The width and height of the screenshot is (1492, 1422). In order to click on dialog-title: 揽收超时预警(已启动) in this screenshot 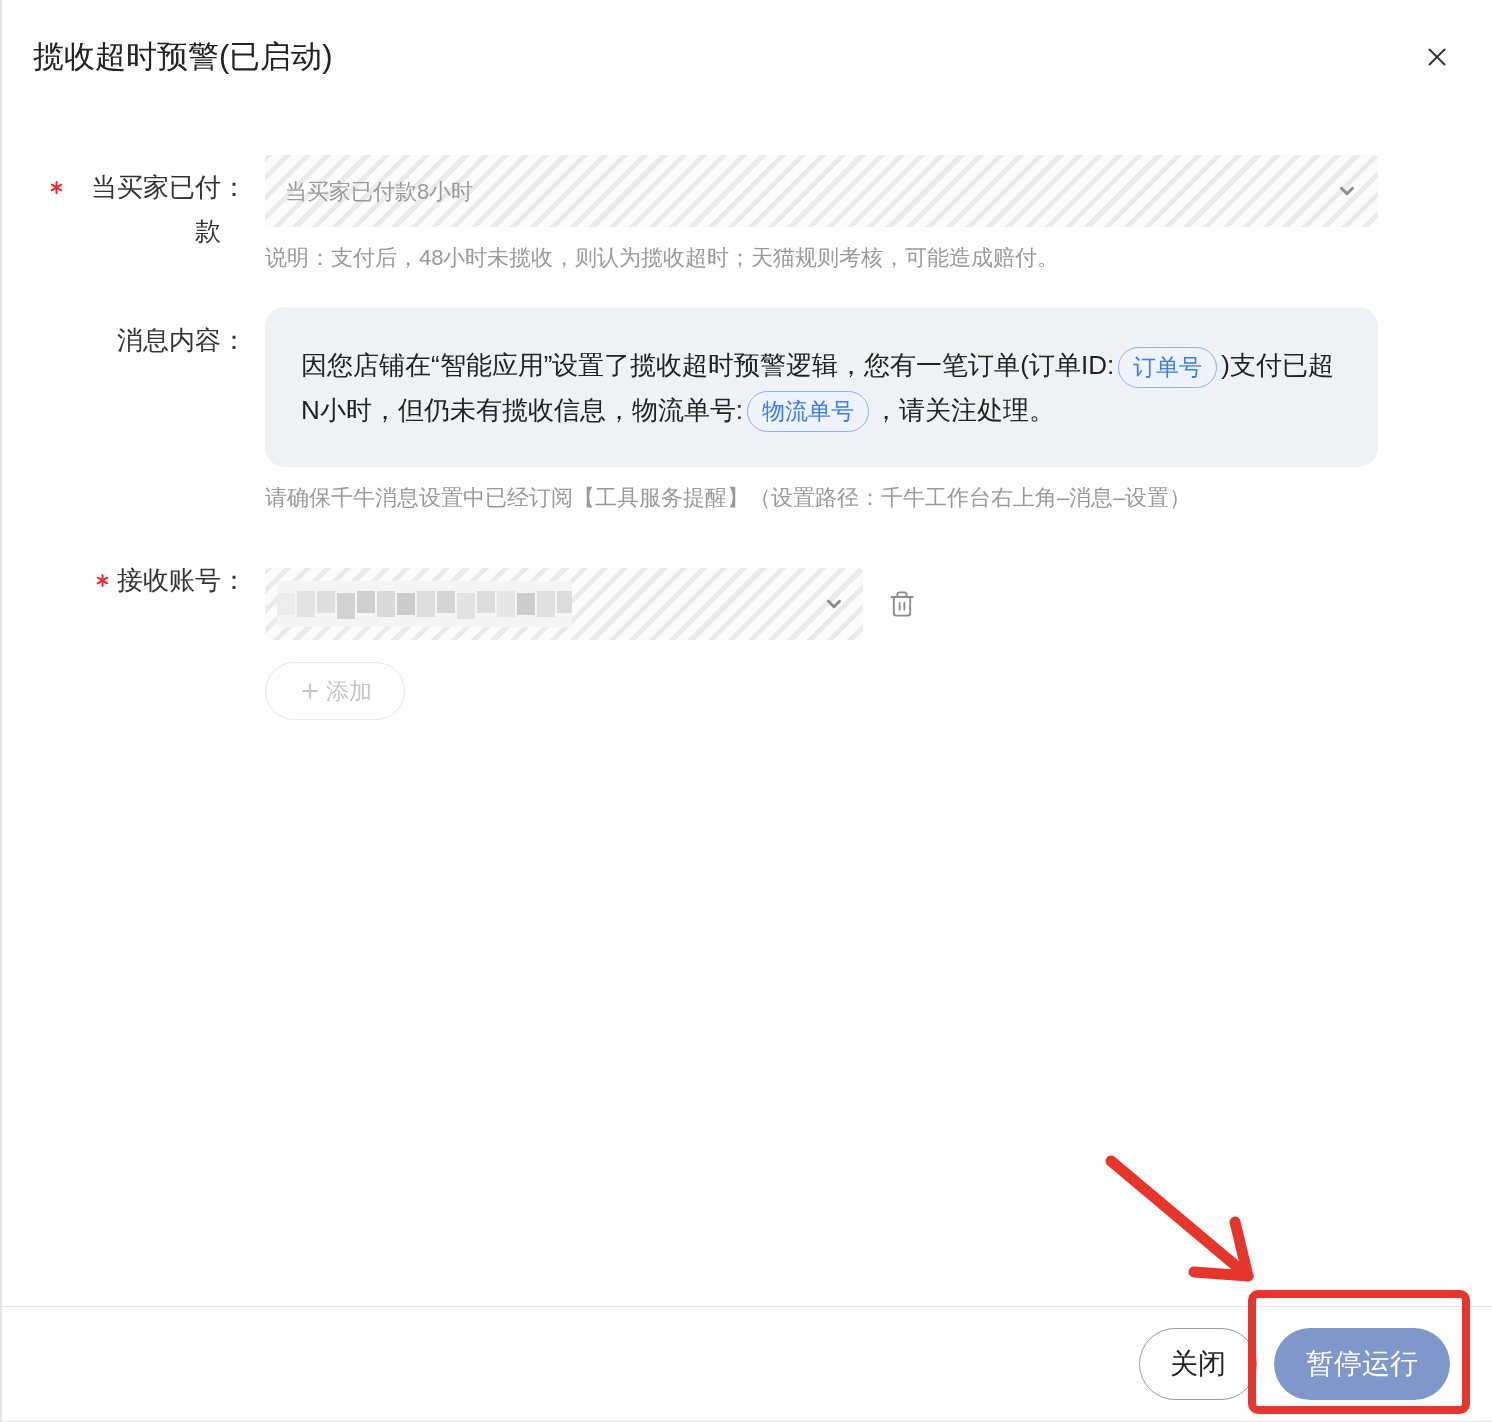, I will do `click(183, 57)`.